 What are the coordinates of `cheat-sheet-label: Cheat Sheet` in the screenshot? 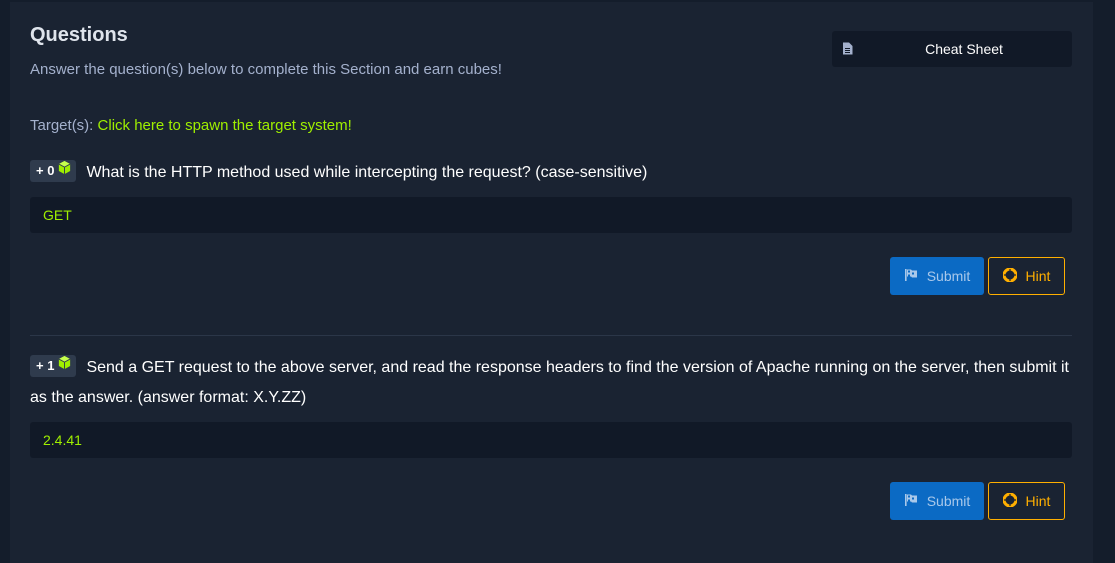 It's located at (964, 49).